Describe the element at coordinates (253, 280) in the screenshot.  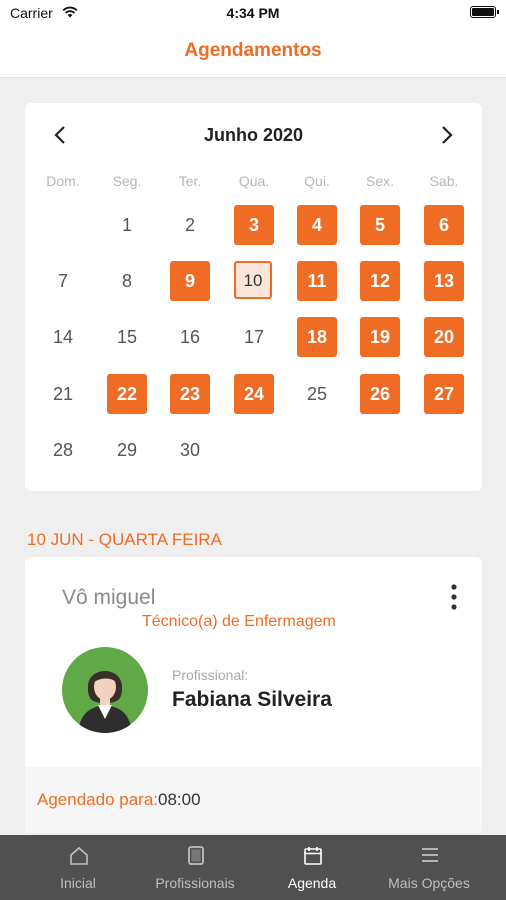
I see `calendar-day-10: 10` at that location.